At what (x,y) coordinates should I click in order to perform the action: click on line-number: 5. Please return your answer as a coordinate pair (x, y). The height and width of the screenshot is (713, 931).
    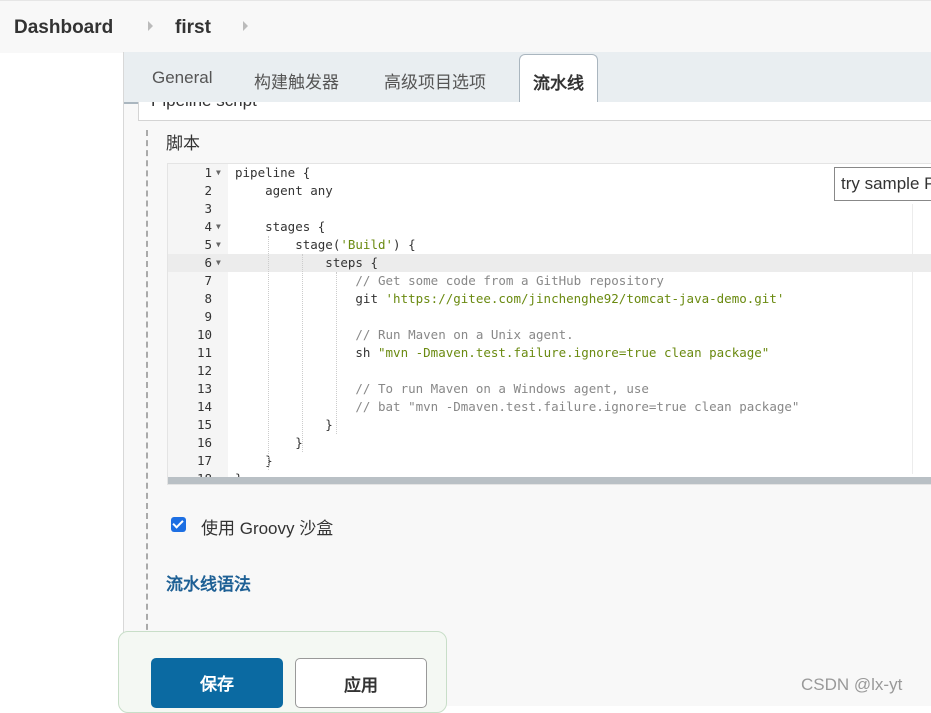
    Looking at the image, I should click on (208, 244).